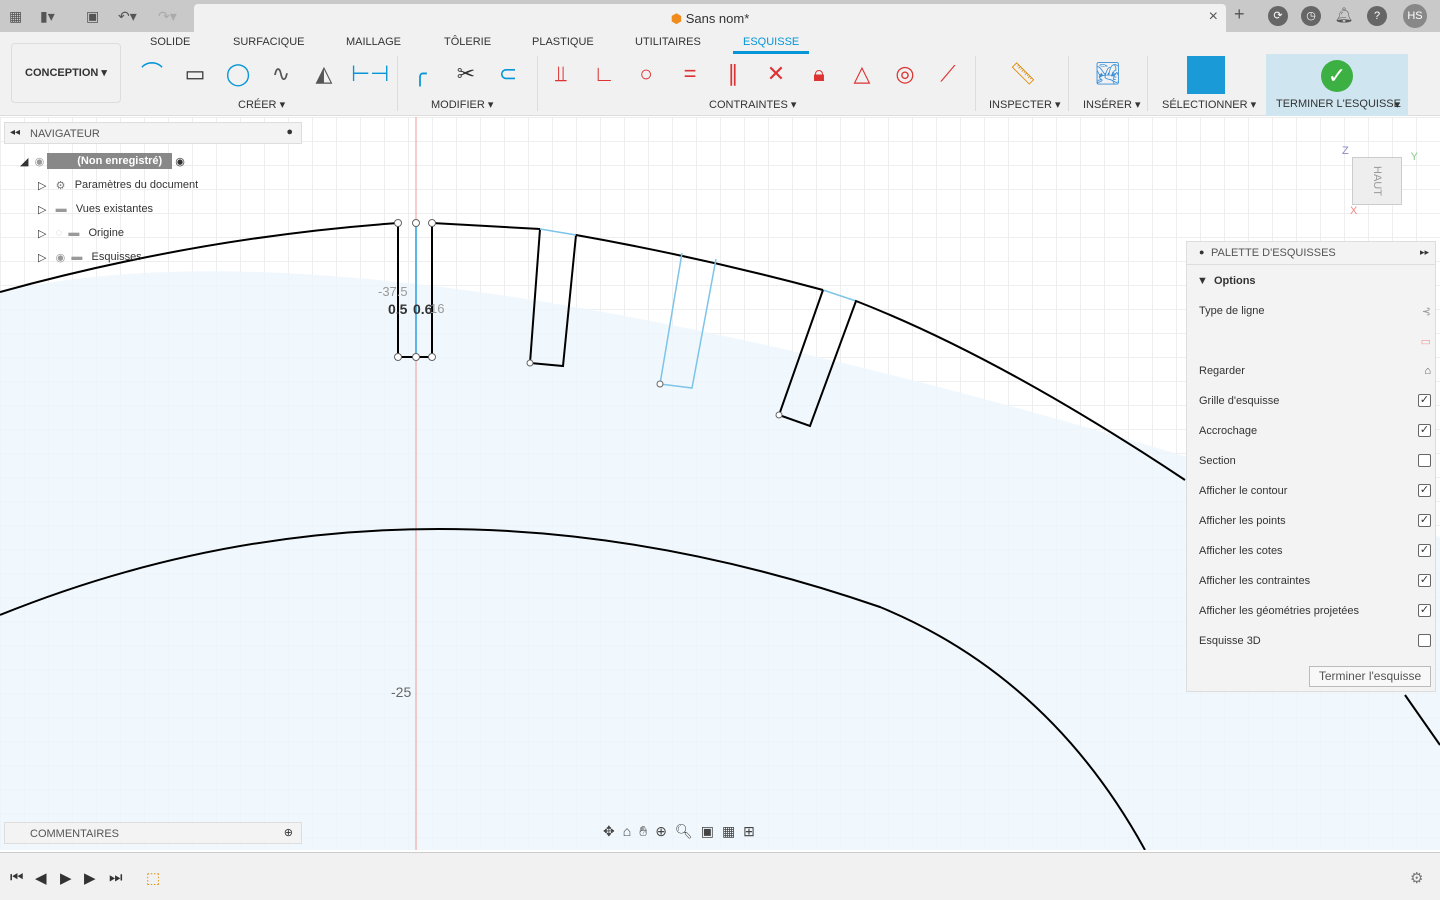  I want to click on tab-plastique: PLASTIQUE, so click(563, 42).